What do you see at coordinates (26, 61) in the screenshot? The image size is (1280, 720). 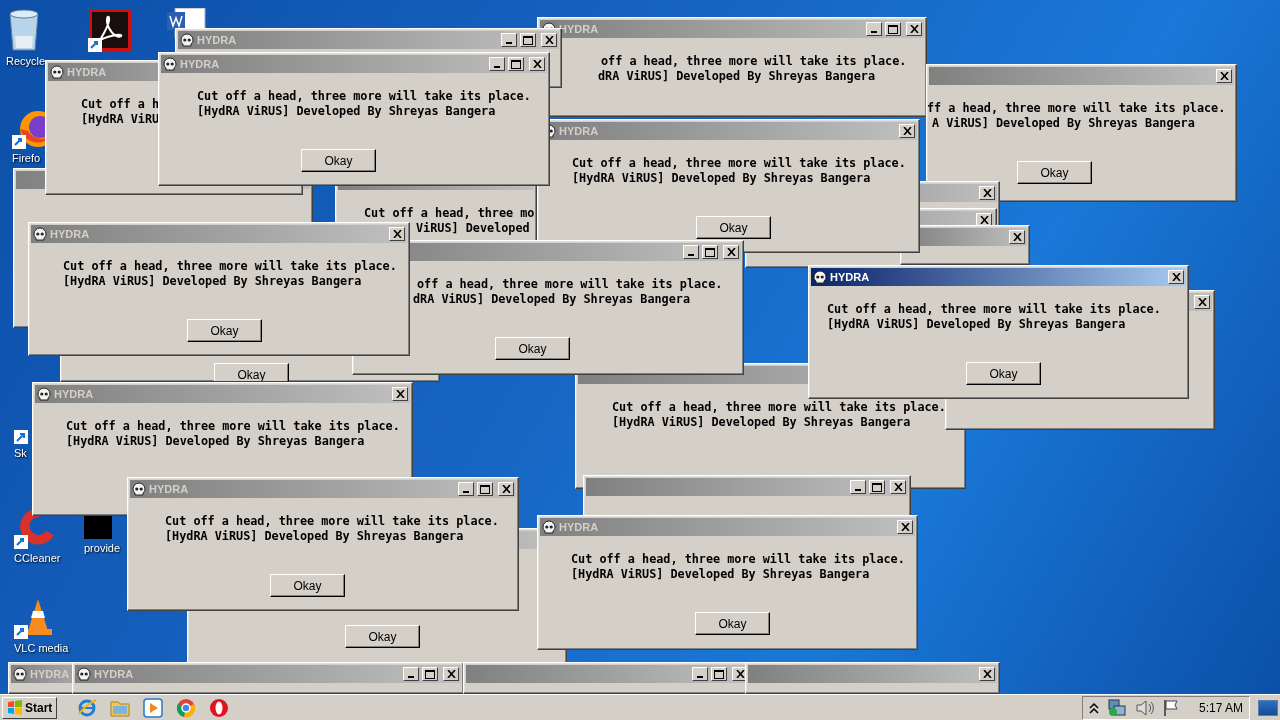 I see `icon-label: Recycle` at bounding box center [26, 61].